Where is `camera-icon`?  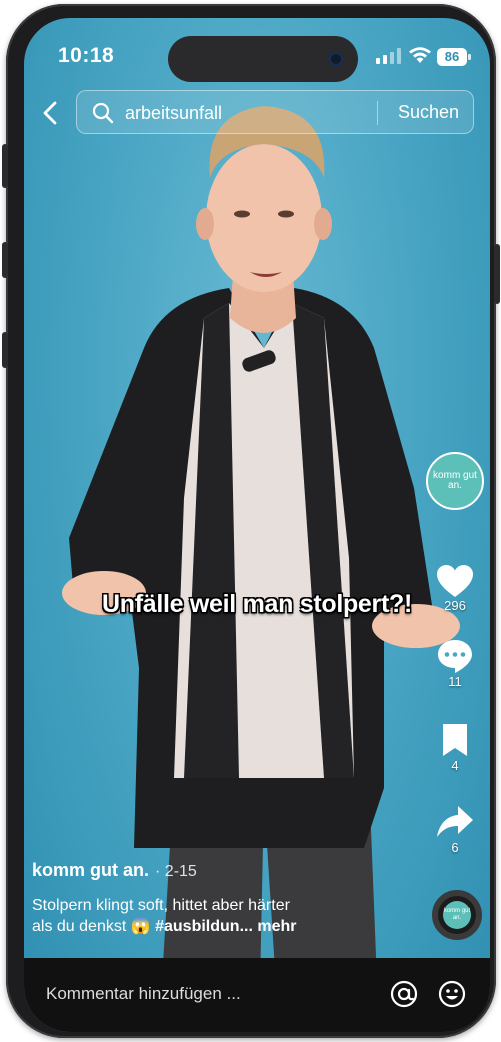 camera-icon is located at coordinates (336, 59).